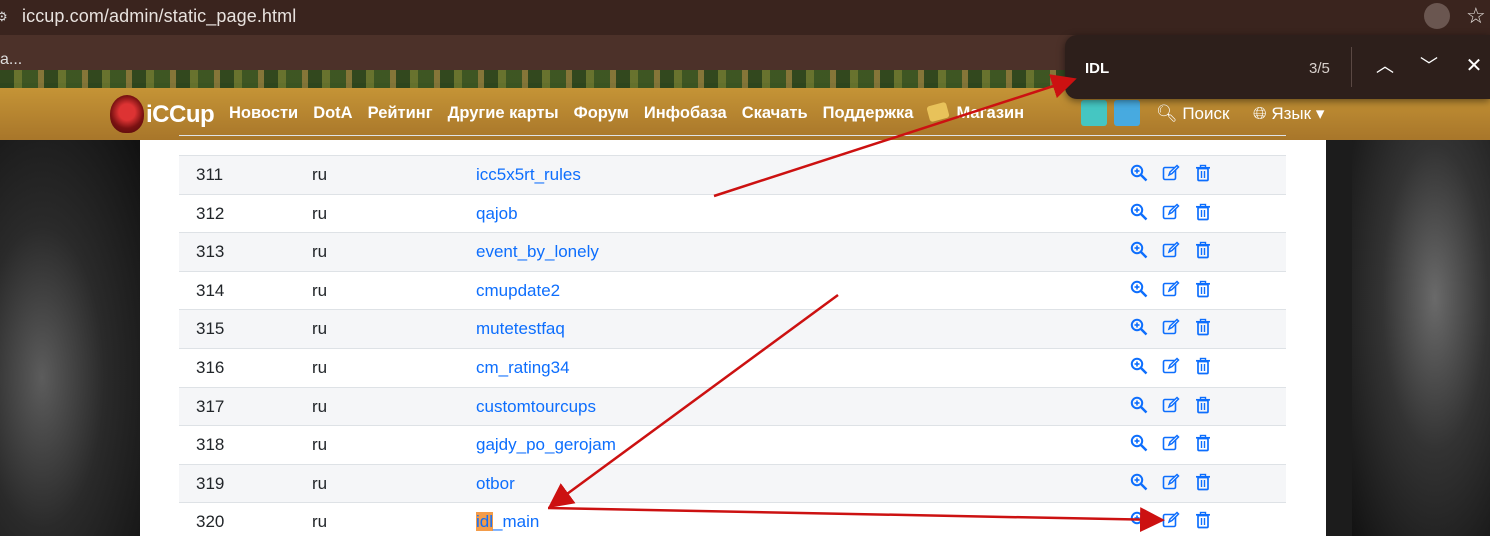  I want to click on nav-news: Новости, so click(263, 113).